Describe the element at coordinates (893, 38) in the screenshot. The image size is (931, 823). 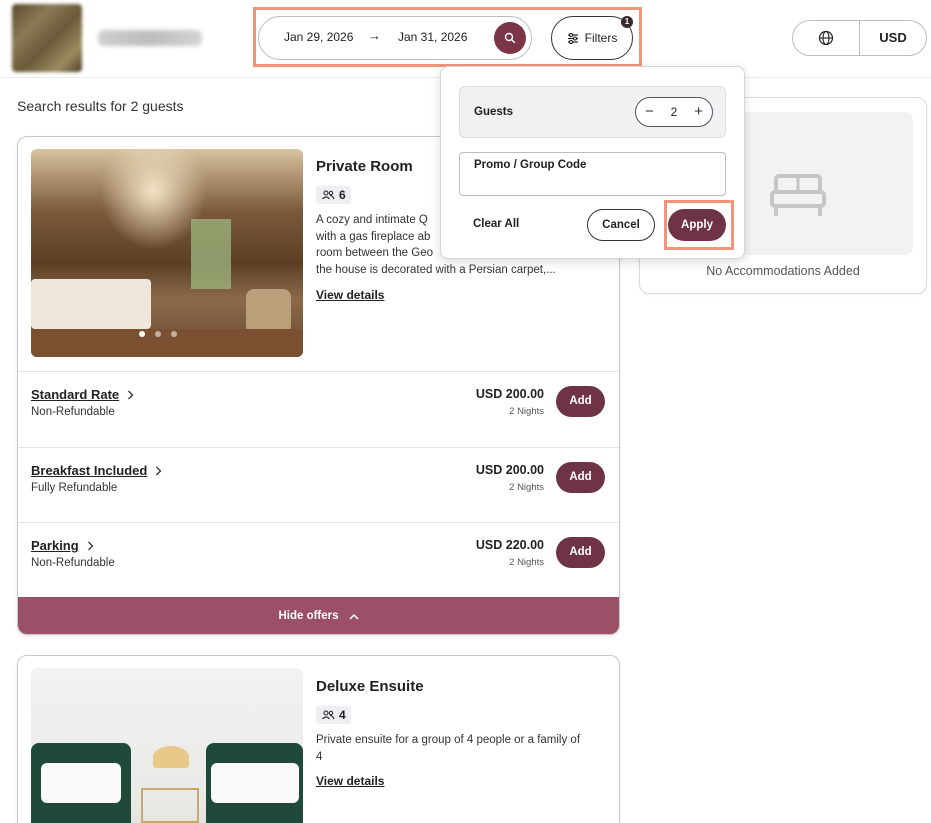
I see `currency-button: USD` at that location.